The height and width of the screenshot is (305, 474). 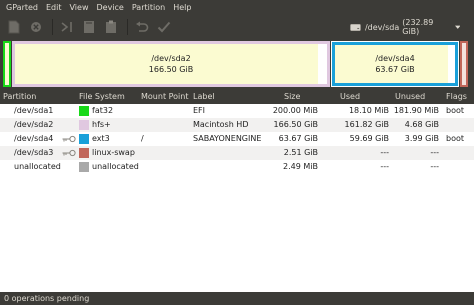 I want to click on apply-button, so click(x=164, y=27).